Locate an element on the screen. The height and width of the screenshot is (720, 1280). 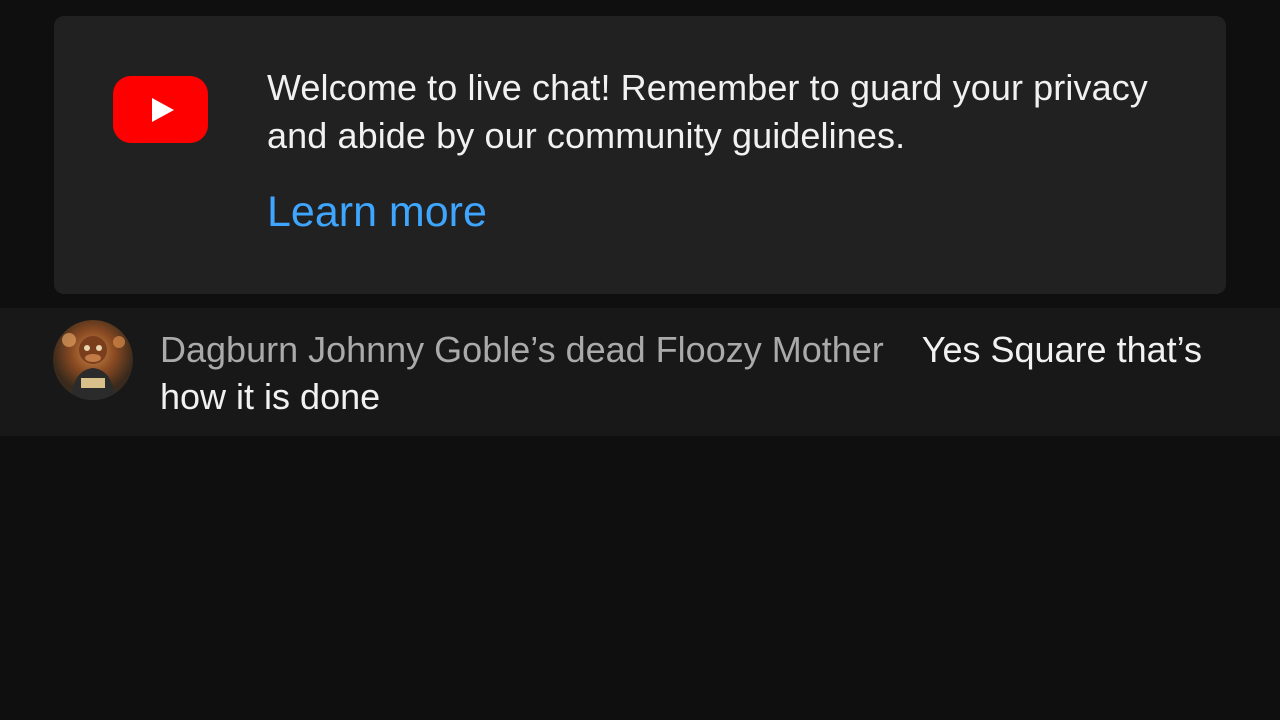
youtube-logo-icon is located at coordinates (160, 109).